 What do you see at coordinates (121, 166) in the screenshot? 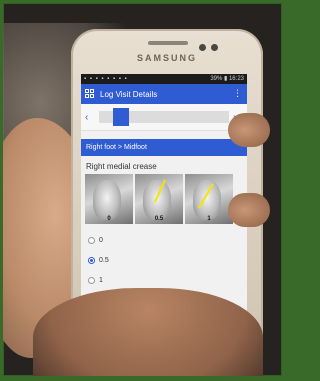
I see `section-title: Right medial crease` at bounding box center [121, 166].